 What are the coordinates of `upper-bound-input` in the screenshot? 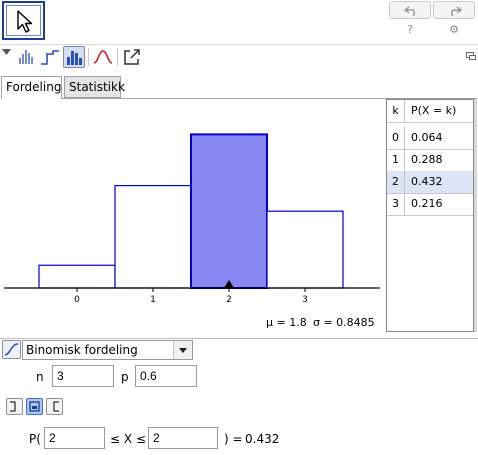 It's located at (183, 438).